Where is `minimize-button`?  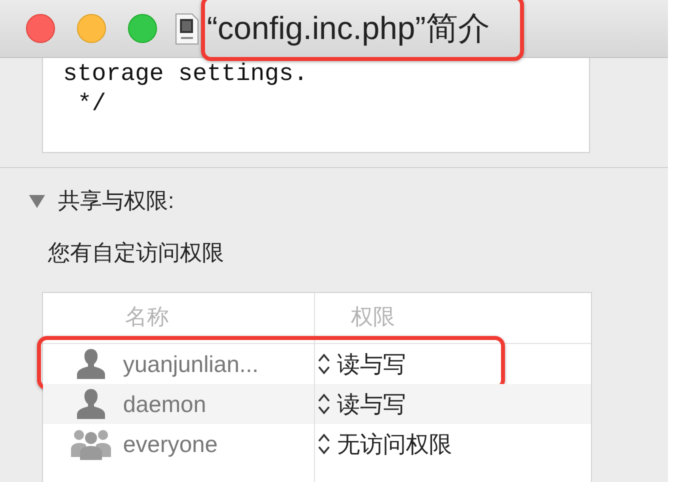 minimize-button is located at coordinates (91, 28).